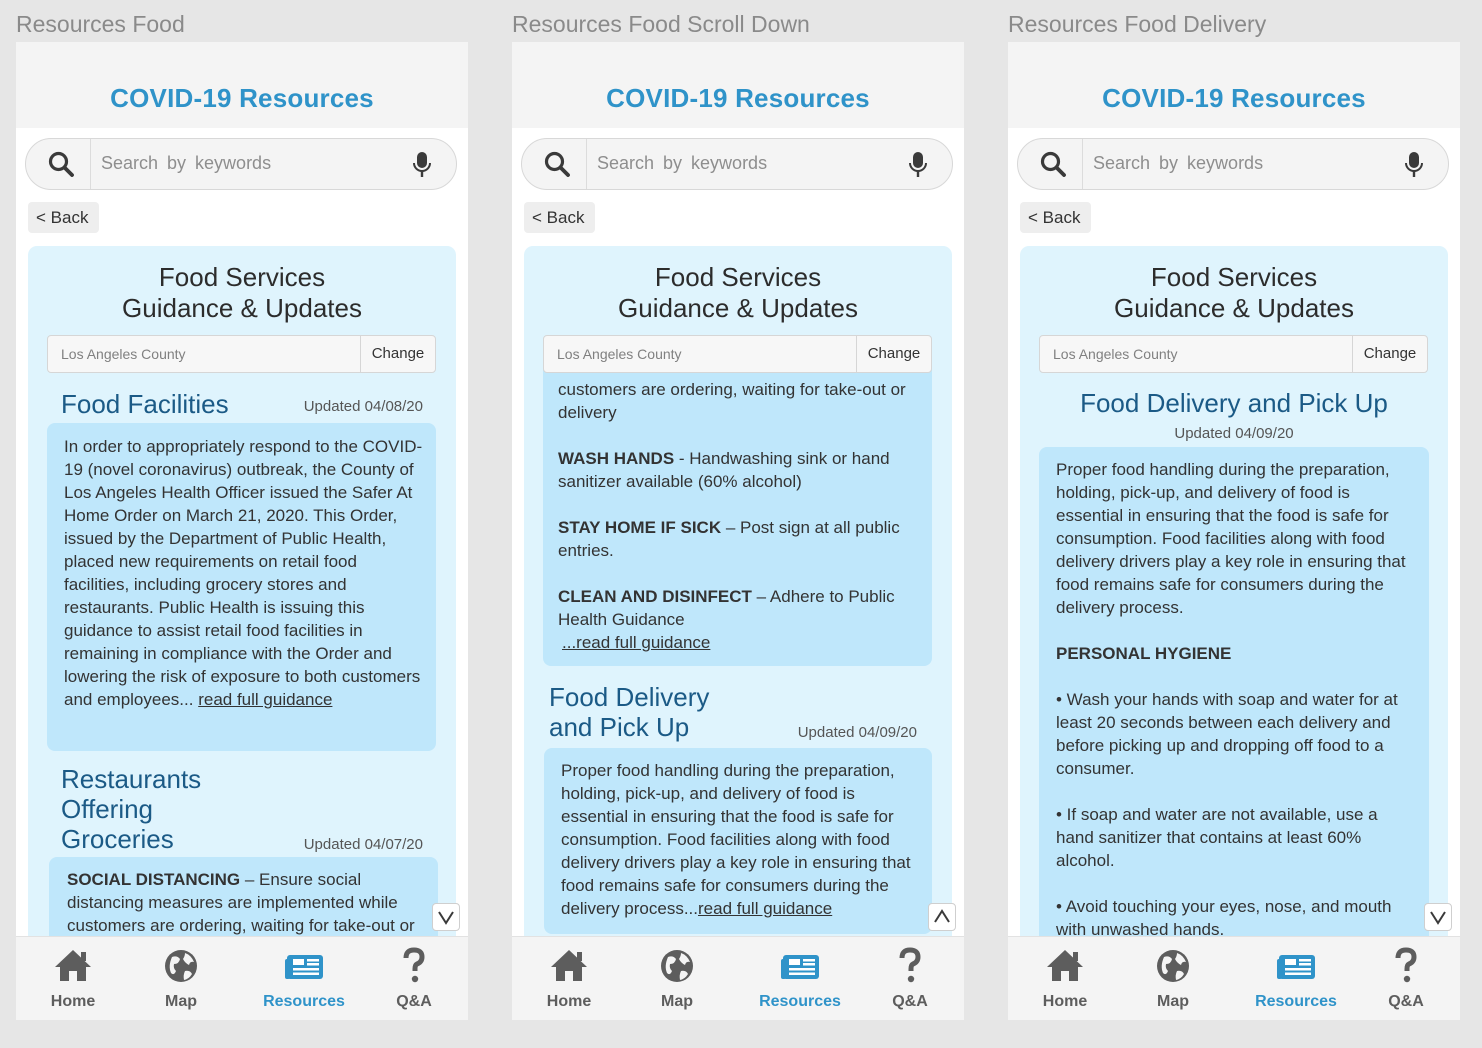  I want to click on updated-date: Updated 04/08/20, so click(363, 406).